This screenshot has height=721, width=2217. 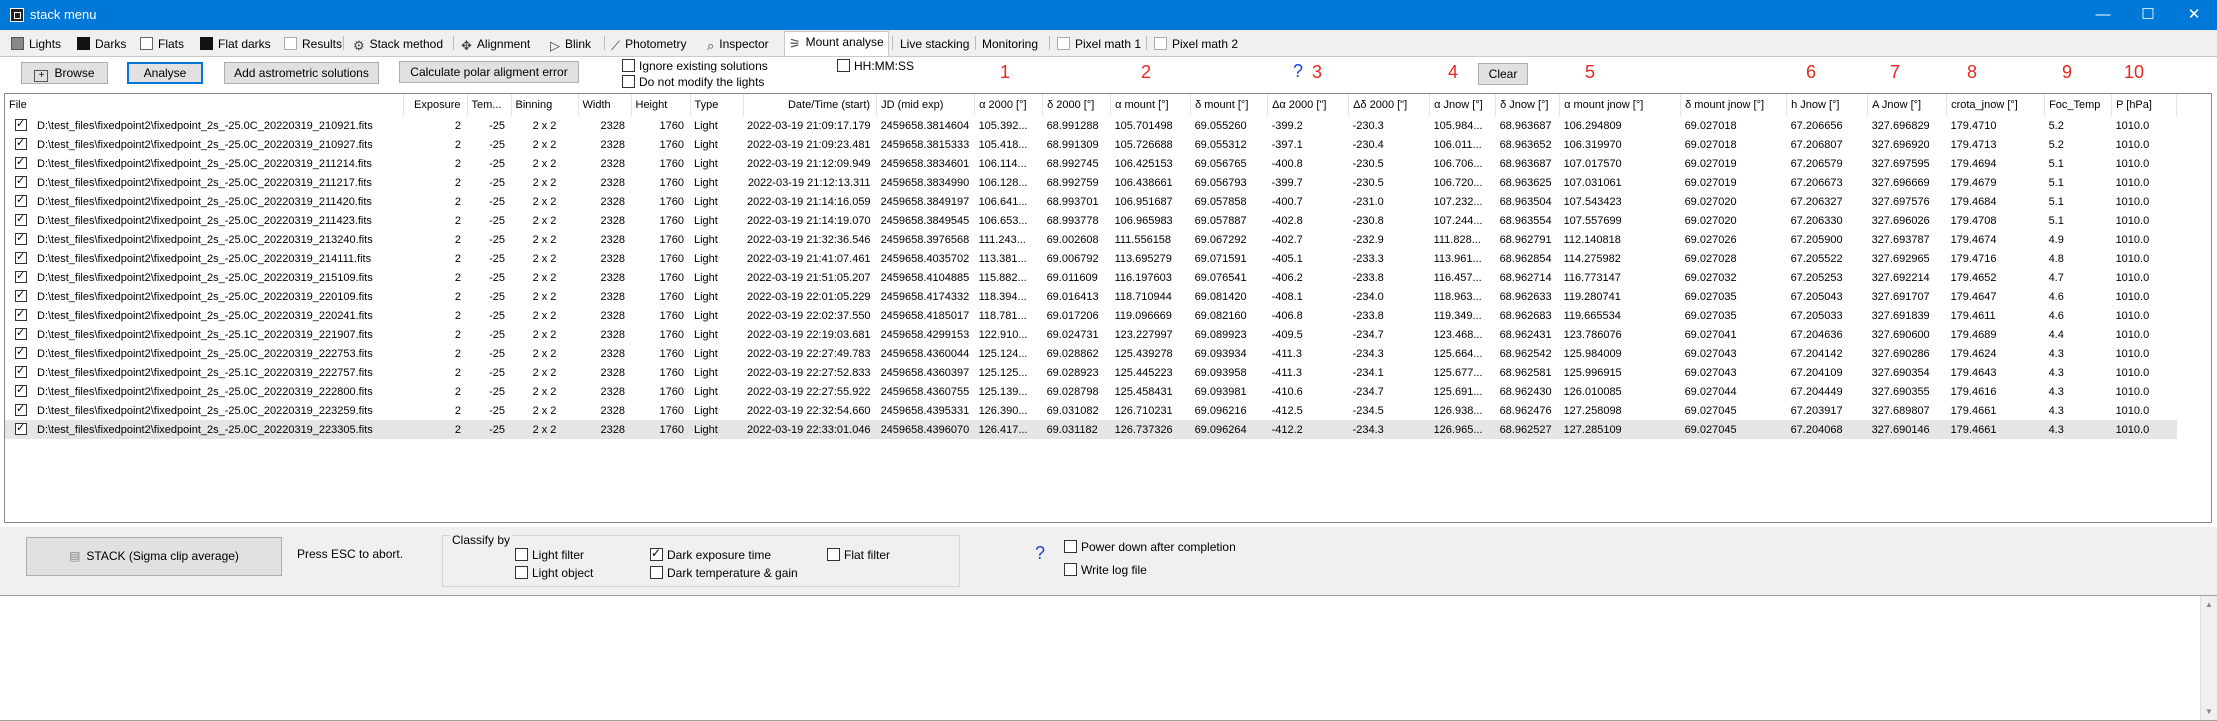 What do you see at coordinates (661, 105) in the screenshot?
I see `column-header: Height` at bounding box center [661, 105].